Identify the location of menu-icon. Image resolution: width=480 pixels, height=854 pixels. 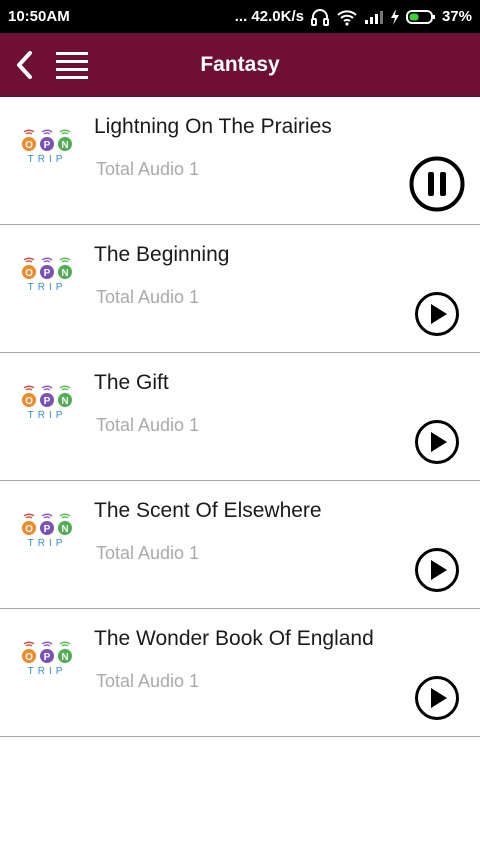
(72, 65).